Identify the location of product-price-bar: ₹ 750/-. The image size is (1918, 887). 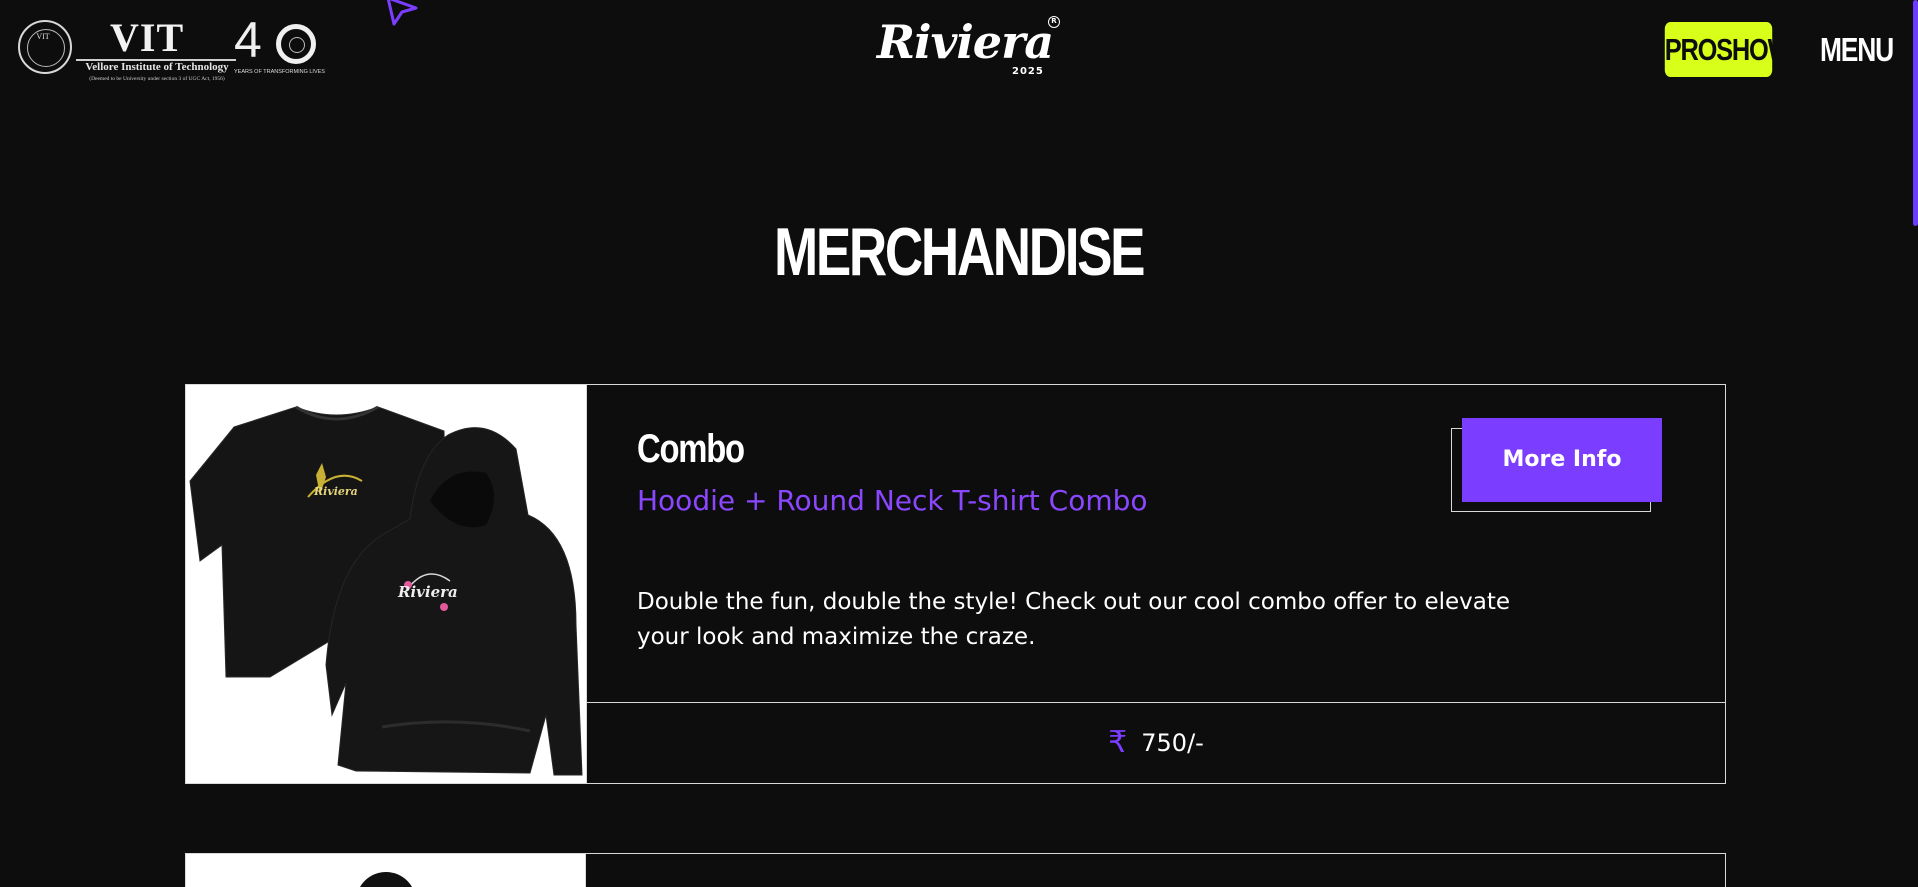
(1155, 743).